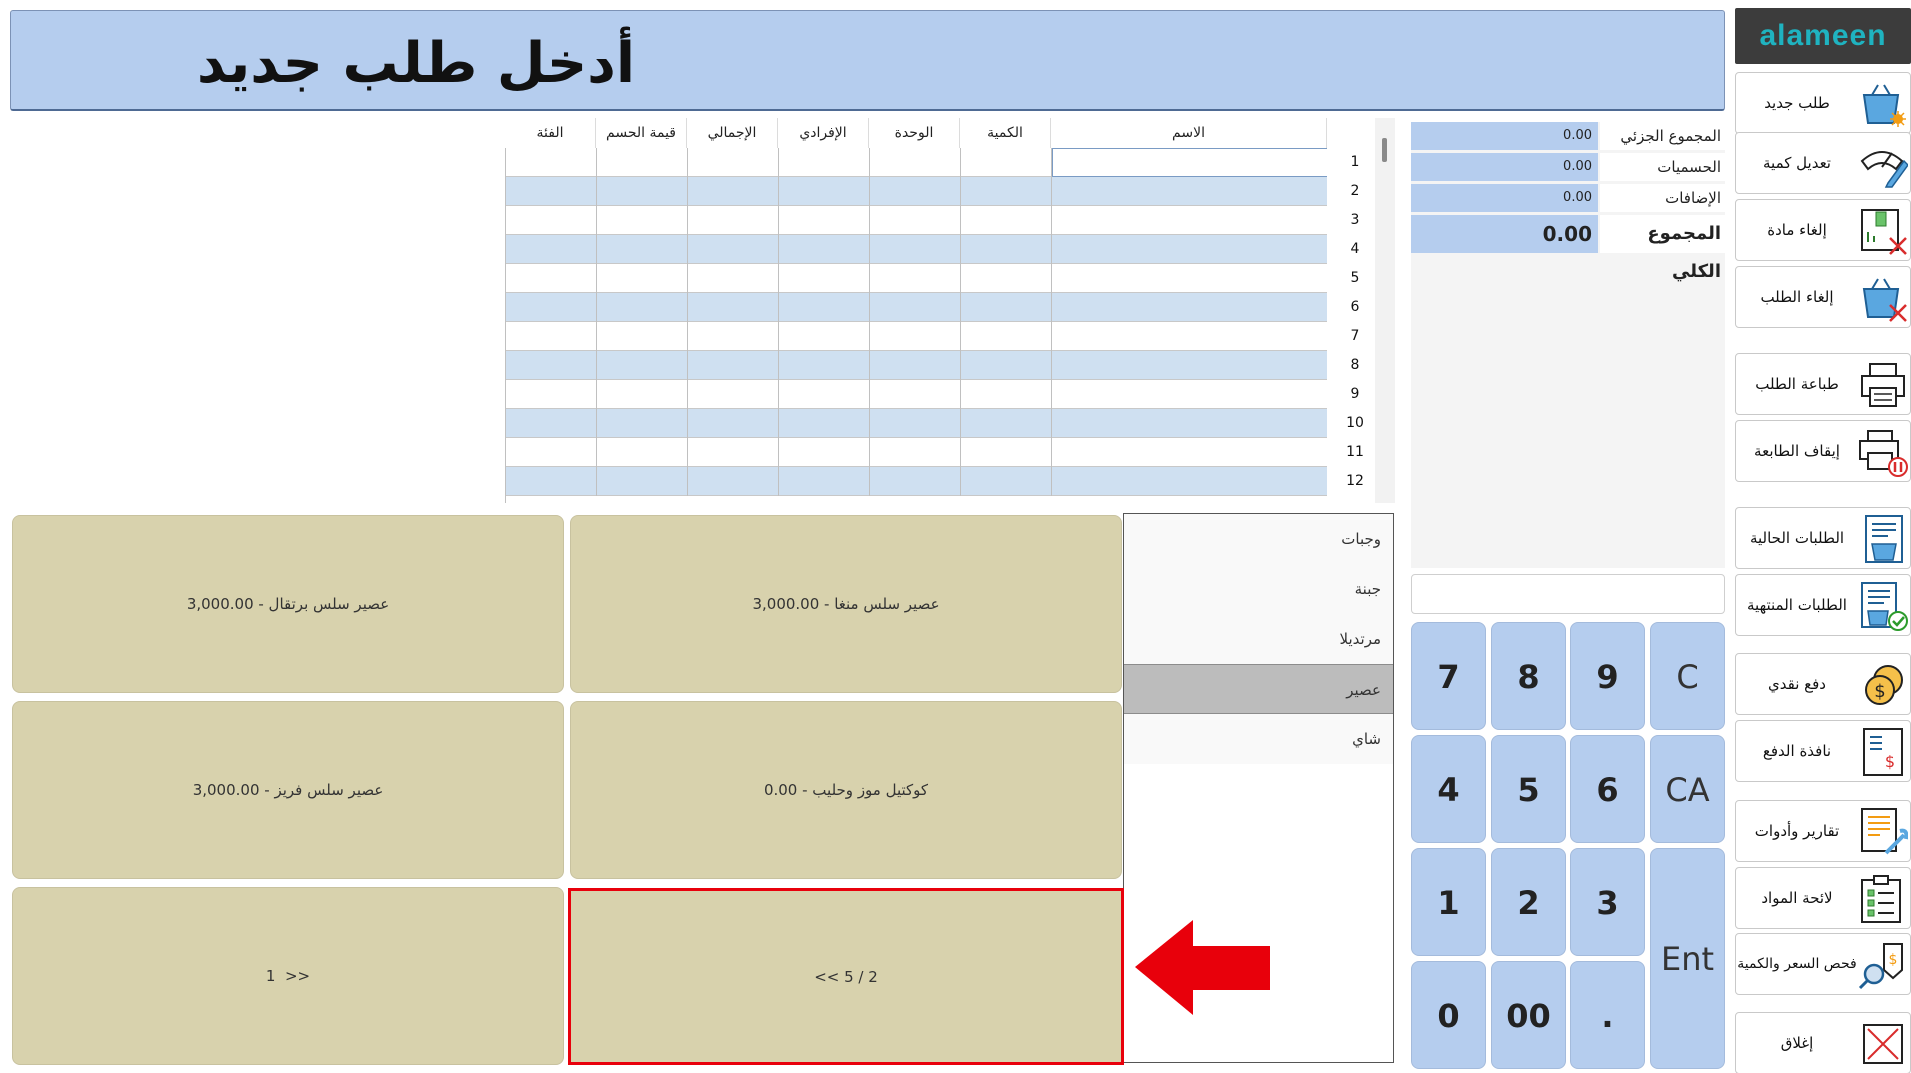 This screenshot has height=1073, width=1911. What do you see at coordinates (1384, 150) in the screenshot?
I see `scroll-thumb` at bounding box center [1384, 150].